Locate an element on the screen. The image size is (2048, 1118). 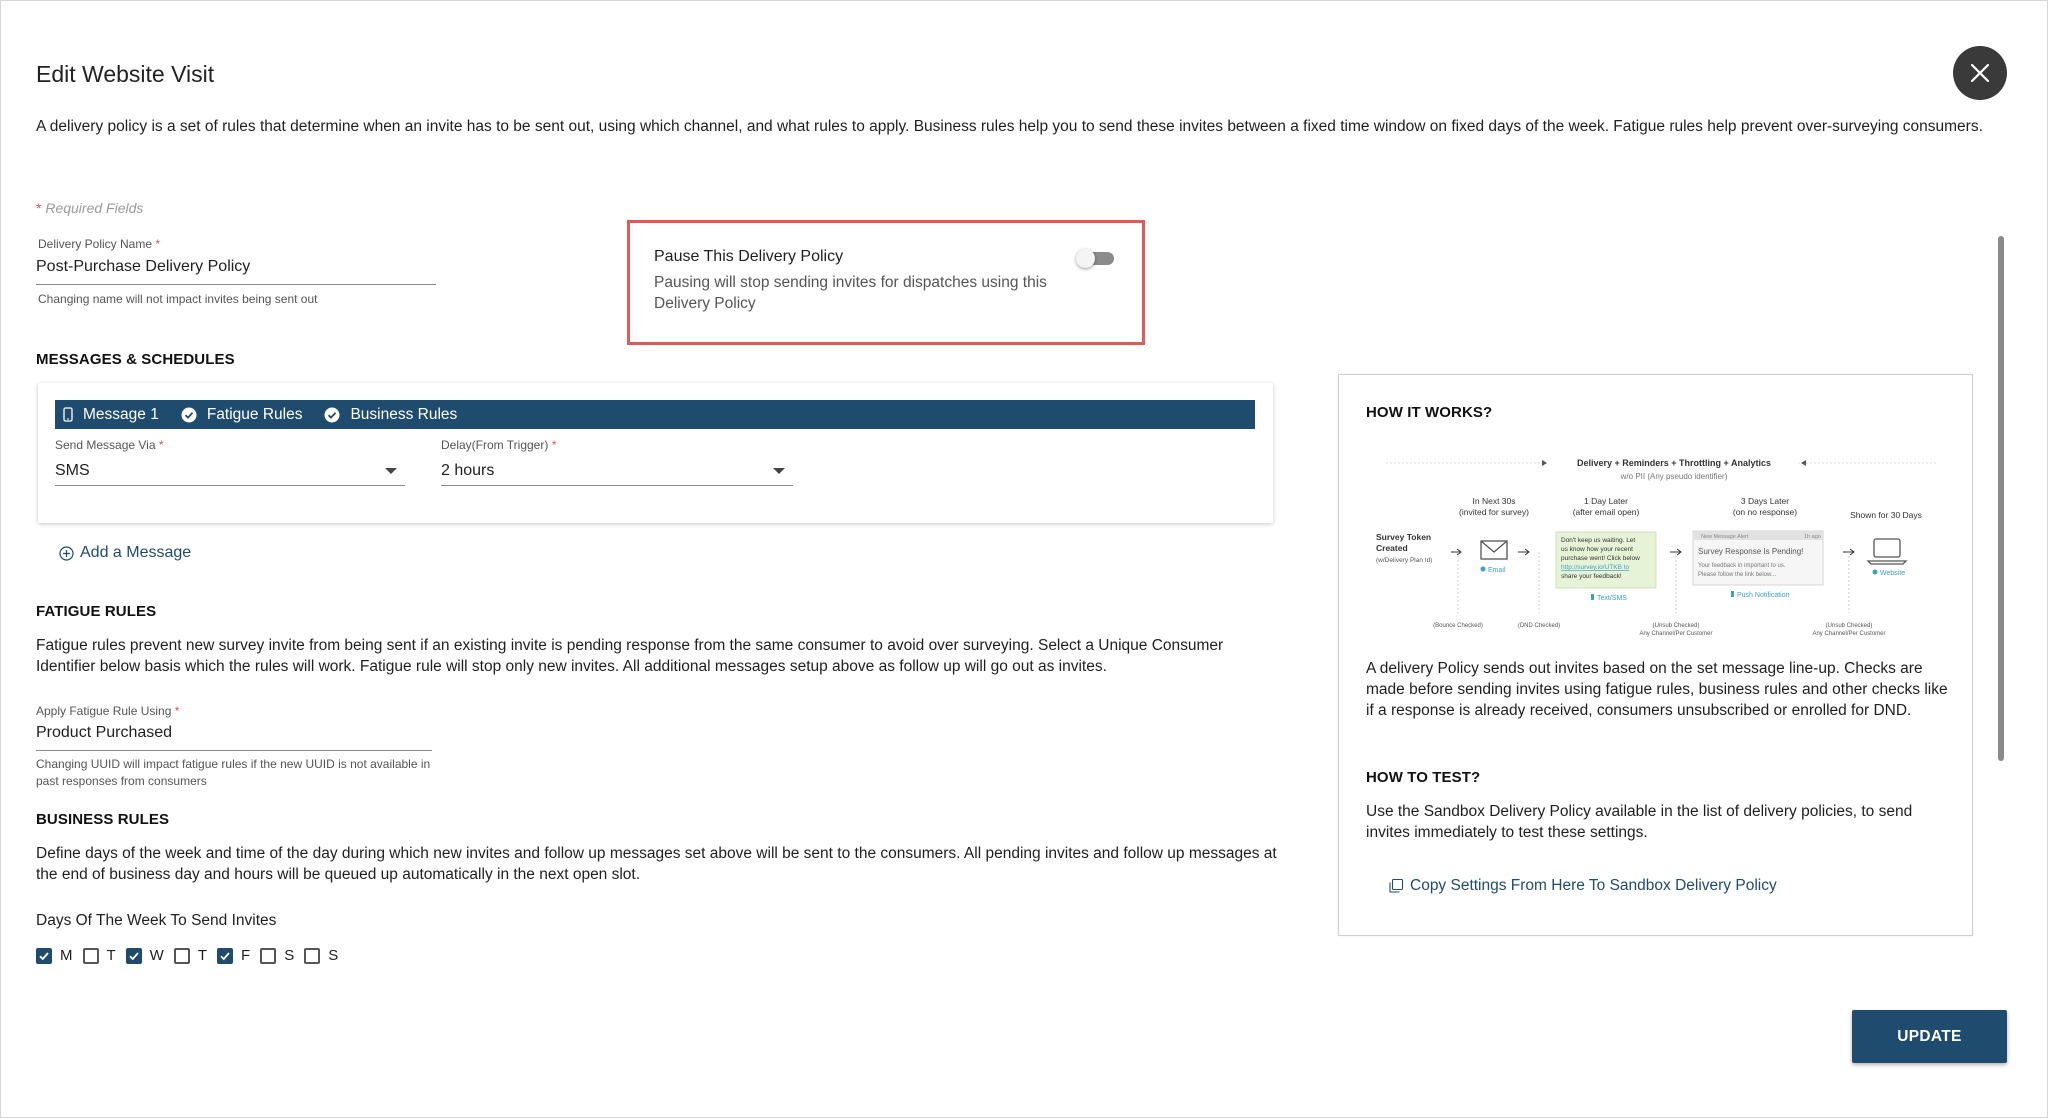
step3-timing-sub: (on no response) is located at coordinates (1765, 512).